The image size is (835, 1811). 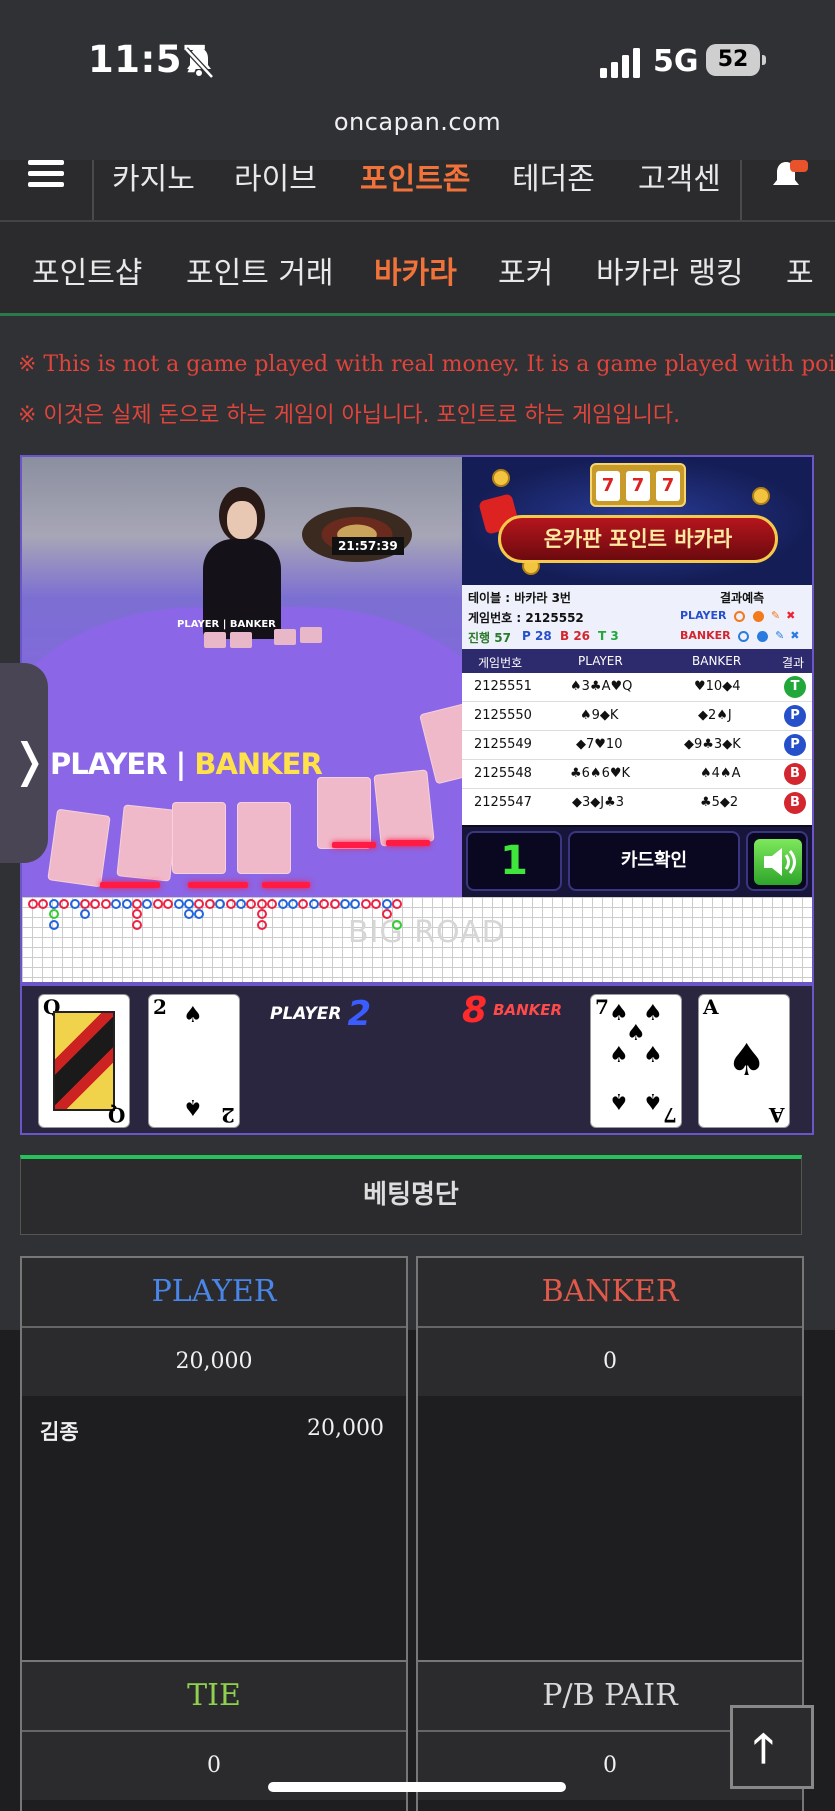 What do you see at coordinates (417, 54) in the screenshot?
I see `status-bar: 11:57 5G 52` at bounding box center [417, 54].